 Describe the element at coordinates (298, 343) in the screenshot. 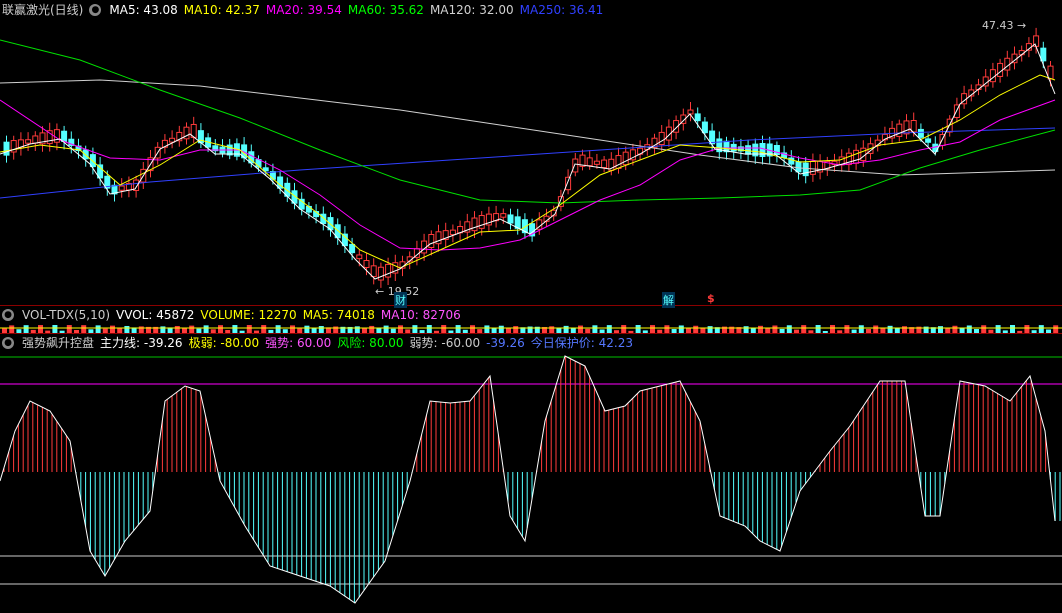

I see `strong-label: 强势: 60.00` at that location.